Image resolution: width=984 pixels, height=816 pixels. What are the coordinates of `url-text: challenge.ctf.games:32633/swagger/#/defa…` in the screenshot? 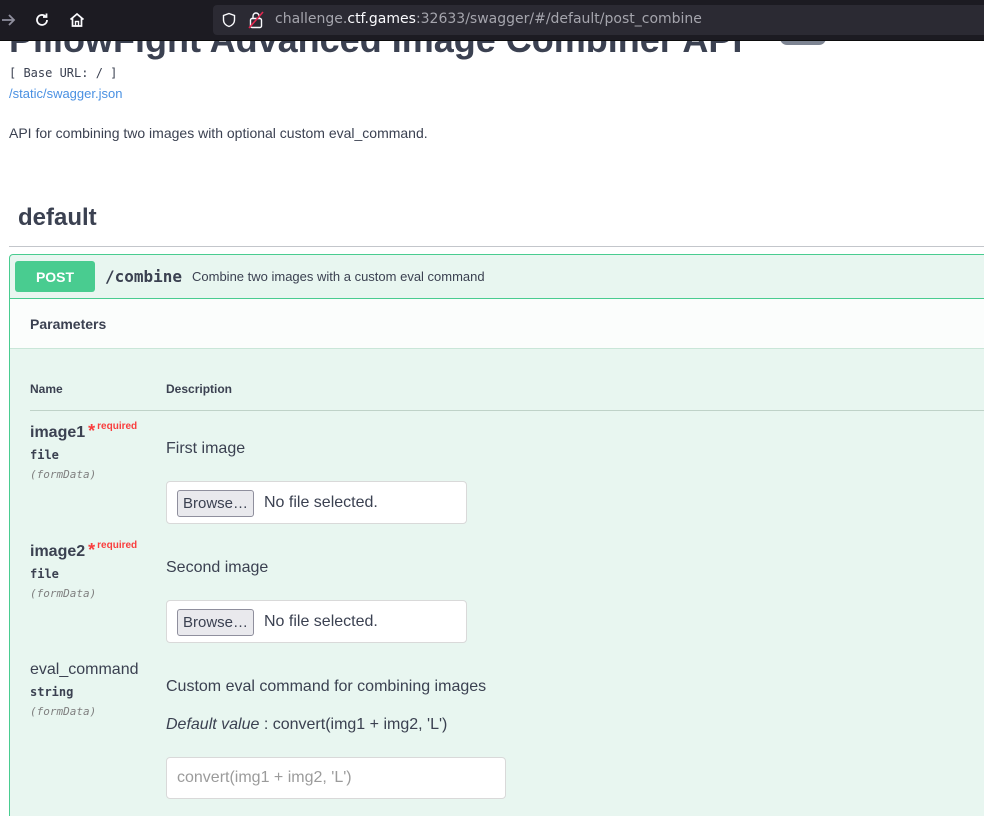 It's located at (488, 19).